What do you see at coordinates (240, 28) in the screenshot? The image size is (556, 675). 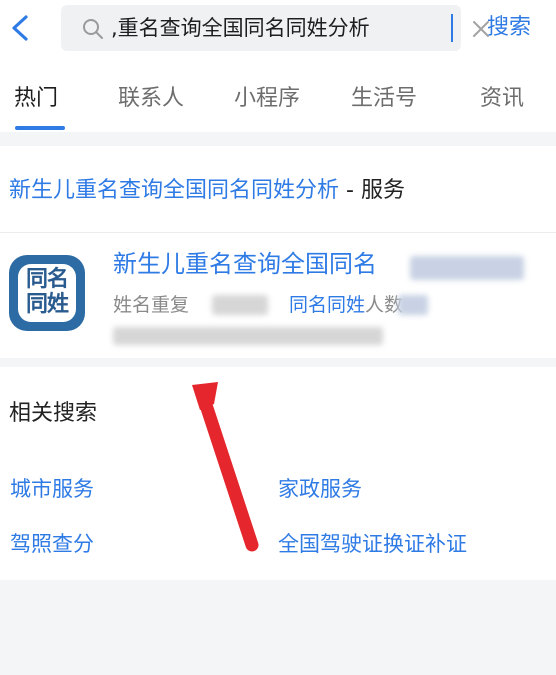 I see `search-input: ,重名查询全国同名同姓分析` at bounding box center [240, 28].